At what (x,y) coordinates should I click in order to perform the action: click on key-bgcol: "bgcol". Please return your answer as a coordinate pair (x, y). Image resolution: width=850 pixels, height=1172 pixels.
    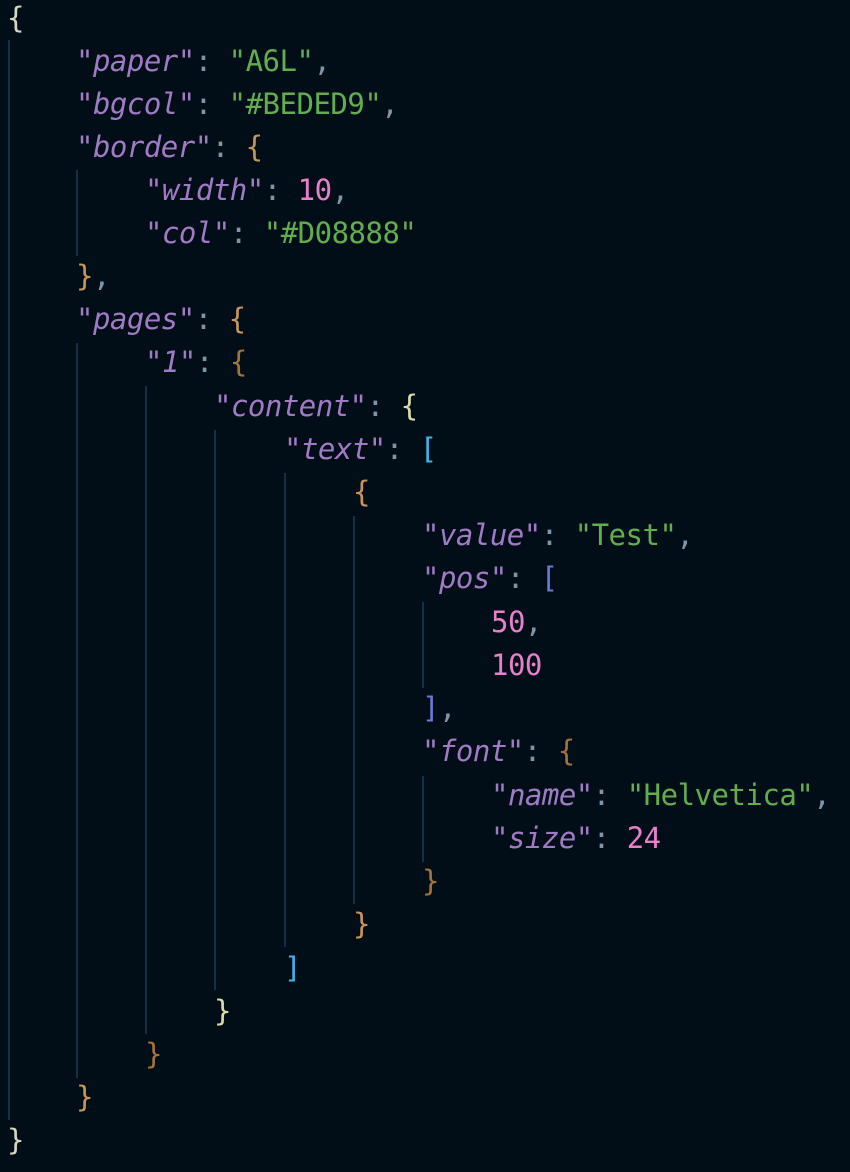
    Looking at the image, I should click on (135, 104).